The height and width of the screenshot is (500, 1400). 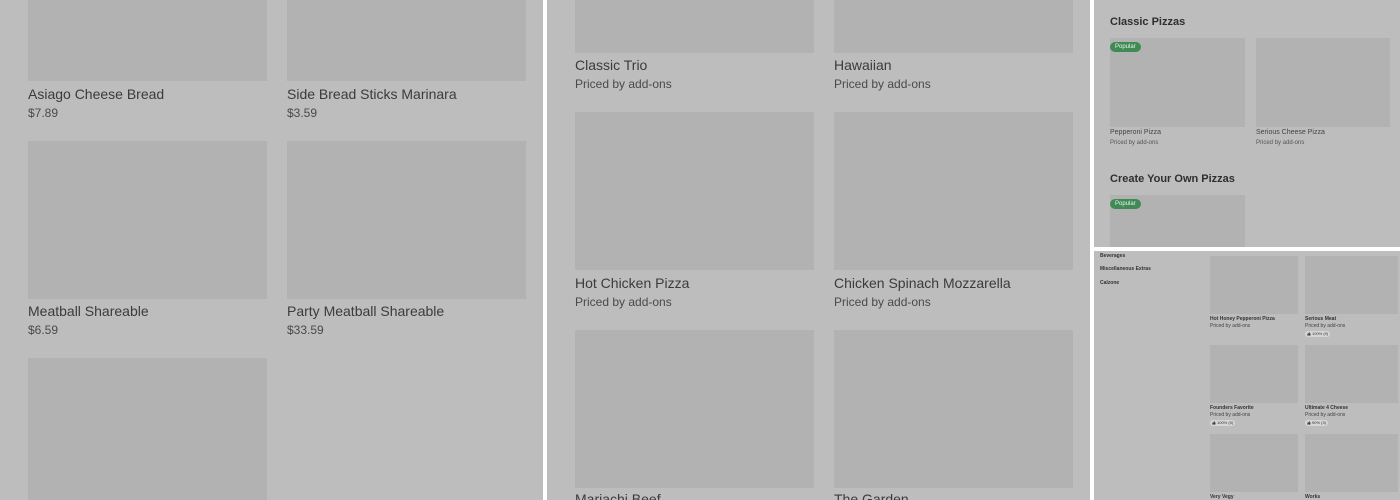 What do you see at coordinates (632, 283) in the screenshot?
I see `item-name: Hot Chicken Pizza` at bounding box center [632, 283].